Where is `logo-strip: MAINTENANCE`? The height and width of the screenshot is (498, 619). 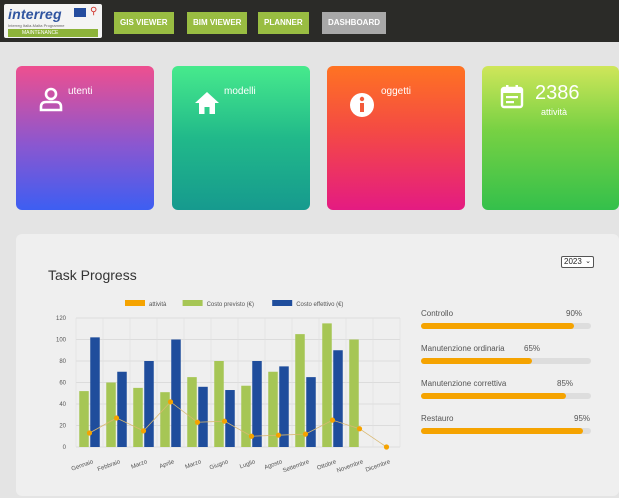
logo-strip: MAINTENANCE is located at coordinates (53, 33).